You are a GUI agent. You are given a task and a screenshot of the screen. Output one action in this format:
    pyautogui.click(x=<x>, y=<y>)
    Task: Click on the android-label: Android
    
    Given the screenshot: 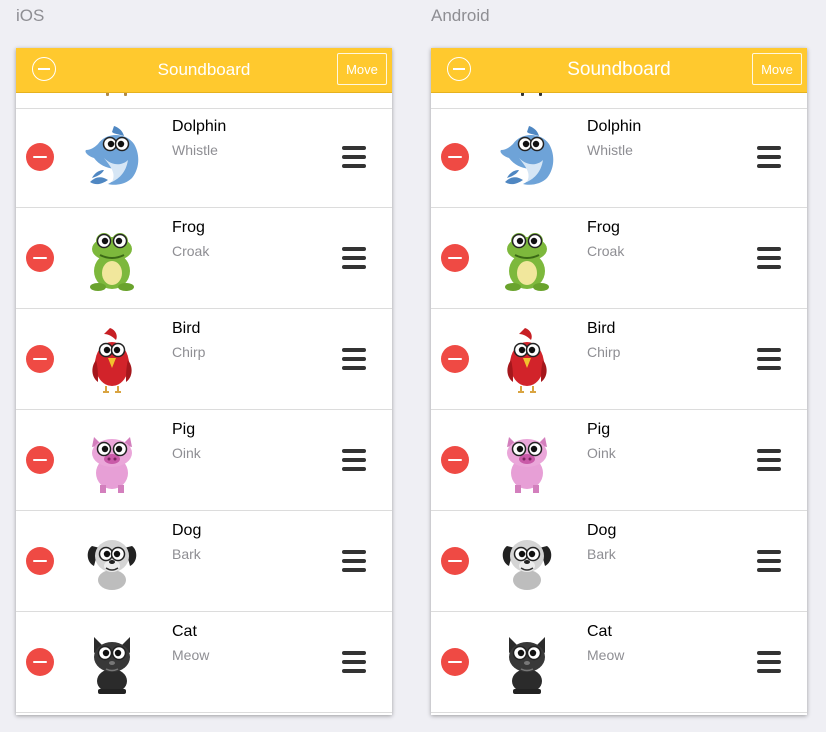 What is the action you would take?
    pyautogui.click(x=460, y=15)
    